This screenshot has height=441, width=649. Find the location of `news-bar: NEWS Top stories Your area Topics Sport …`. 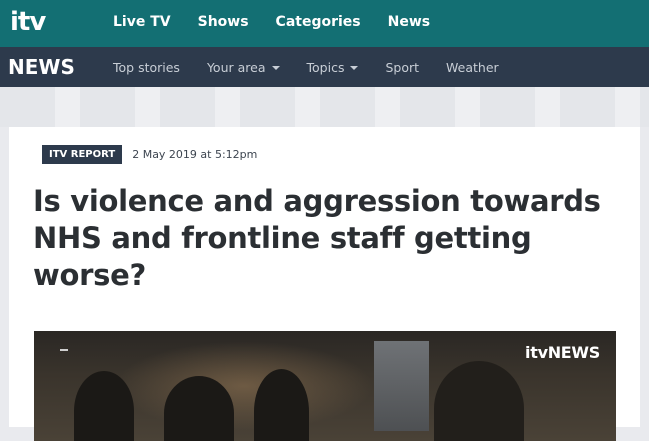

news-bar: NEWS Top stories Your area Topics Sport … is located at coordinates (324, 67).